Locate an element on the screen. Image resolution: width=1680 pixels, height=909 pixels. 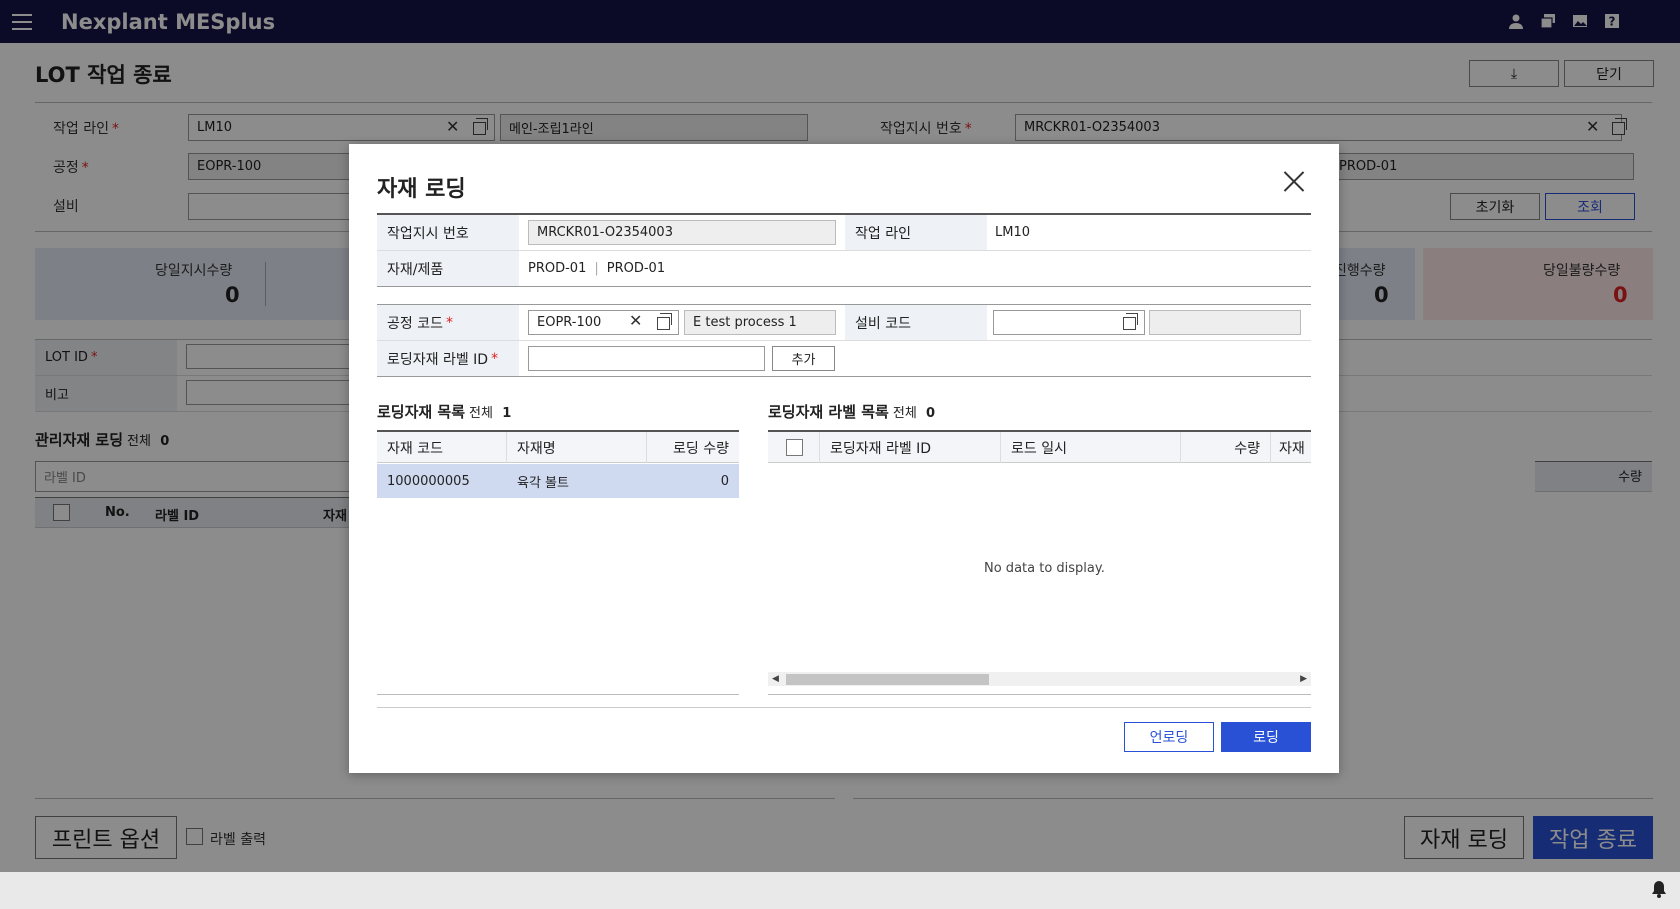
equip-name-field is located at coordinates (1225, 322).